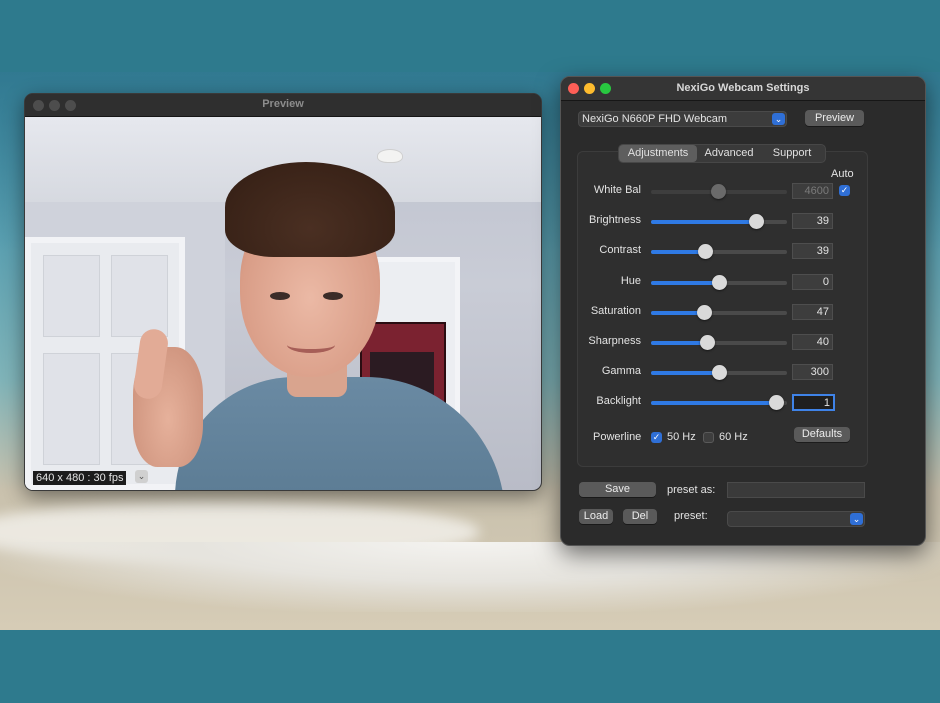 Image resolution: width=940 pixels, height=703 pixels. I want to click on backlight-slider, so click(719, 402).